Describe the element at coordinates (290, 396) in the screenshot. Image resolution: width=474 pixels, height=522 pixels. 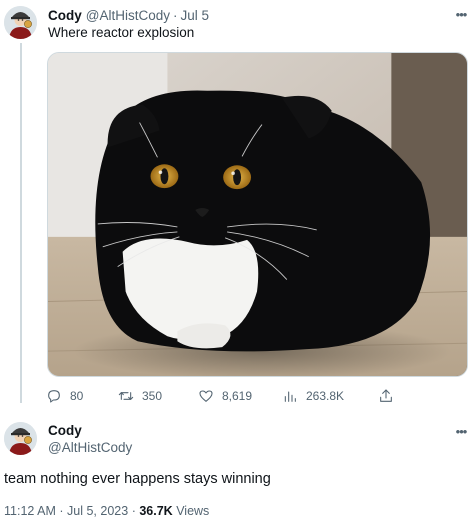
I see `views-icon` at that location.